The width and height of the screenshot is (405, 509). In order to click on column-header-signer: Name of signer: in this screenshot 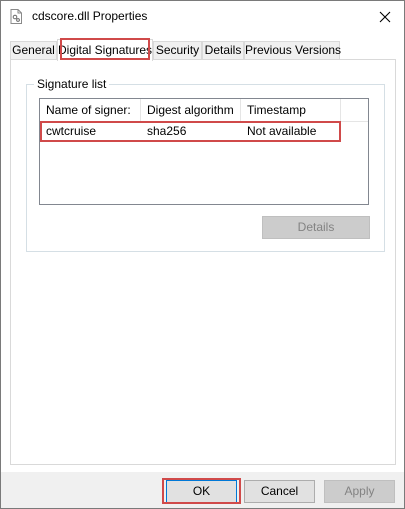, I will do `click(90, 110)`.